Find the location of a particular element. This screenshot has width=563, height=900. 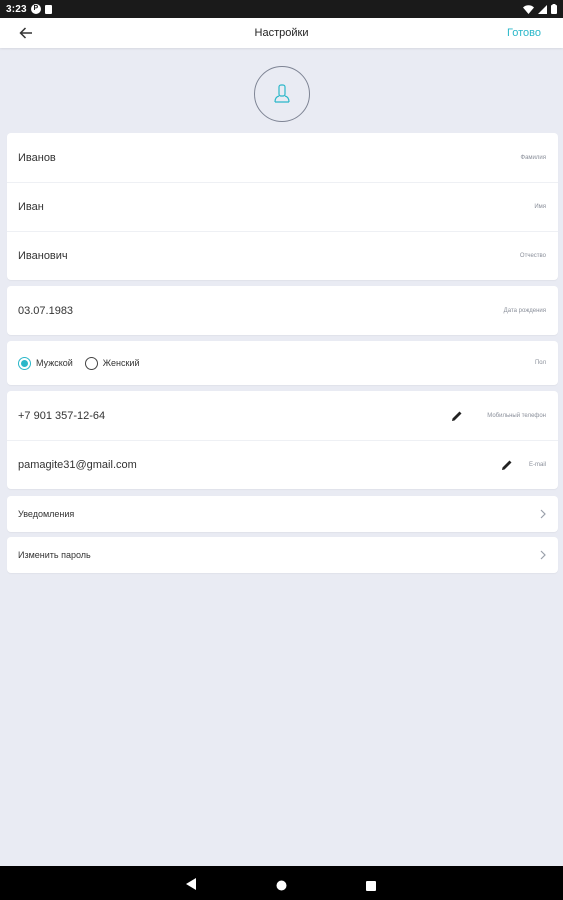

user-placeholder-icon is located at coordinates (282, 93).